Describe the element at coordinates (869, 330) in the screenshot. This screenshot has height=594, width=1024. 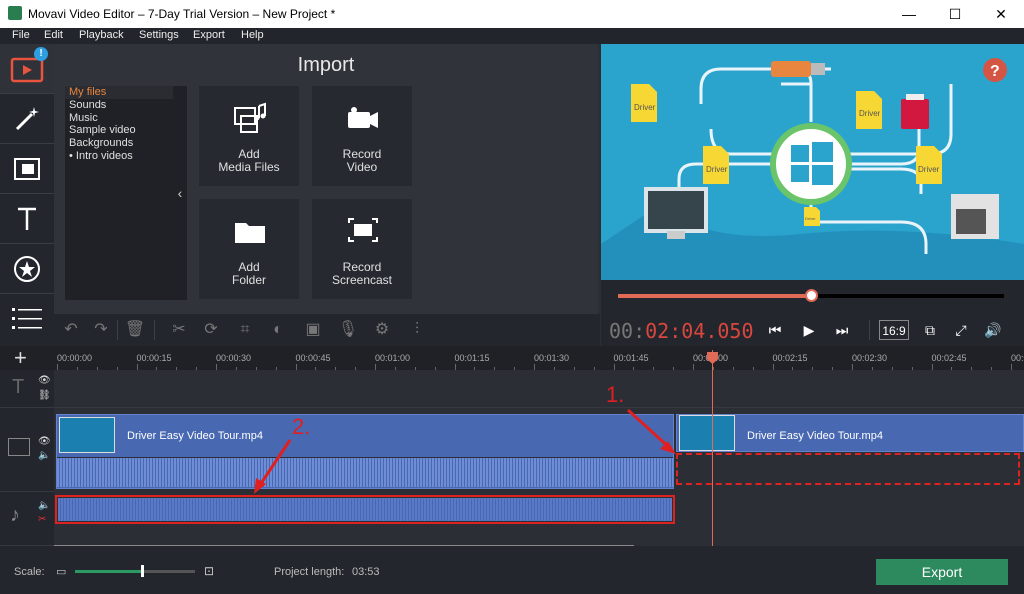
I see `toolbar-divider` at that location.